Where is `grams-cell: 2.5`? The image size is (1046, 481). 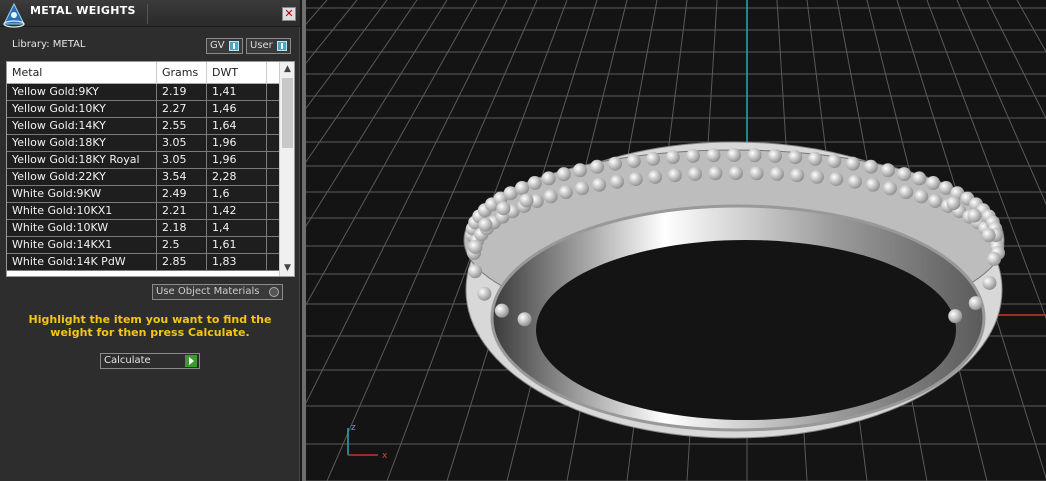 grams-cell: 2.5 is located at coordinates (182, 245).